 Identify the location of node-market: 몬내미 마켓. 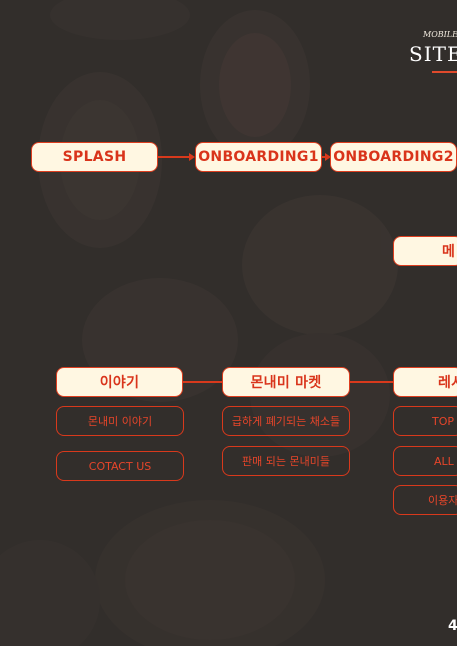
(286, 382).